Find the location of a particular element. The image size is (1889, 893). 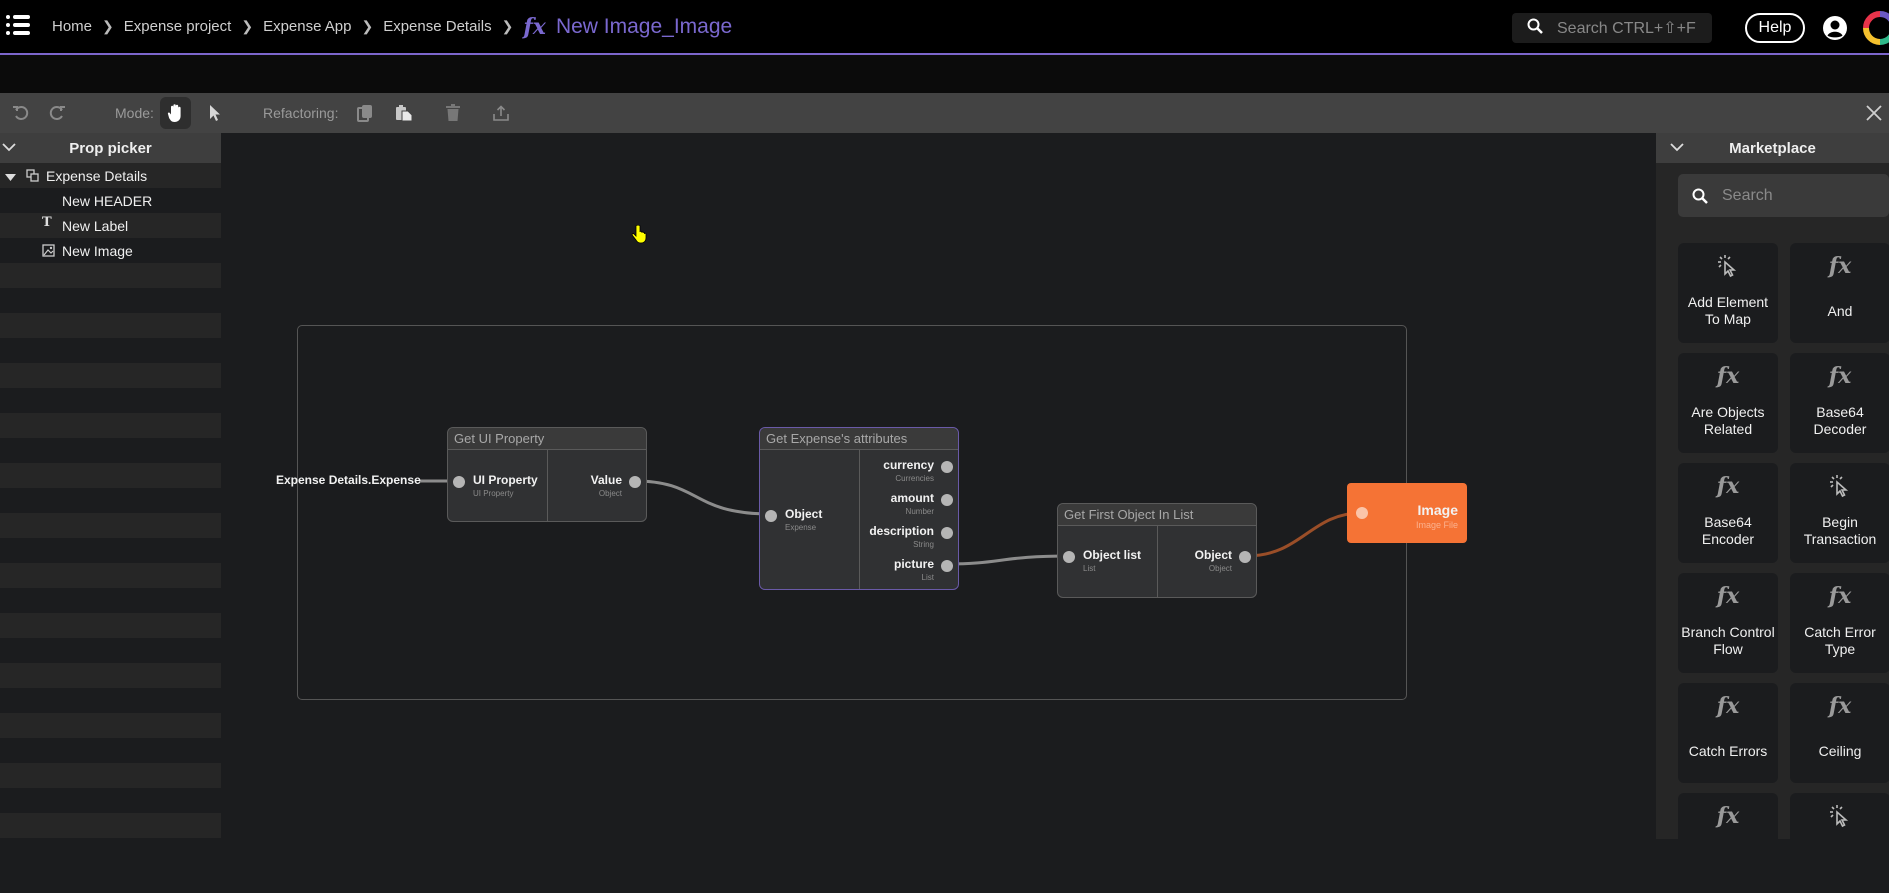

user-account-icon is located at coordinates (1835, 28).